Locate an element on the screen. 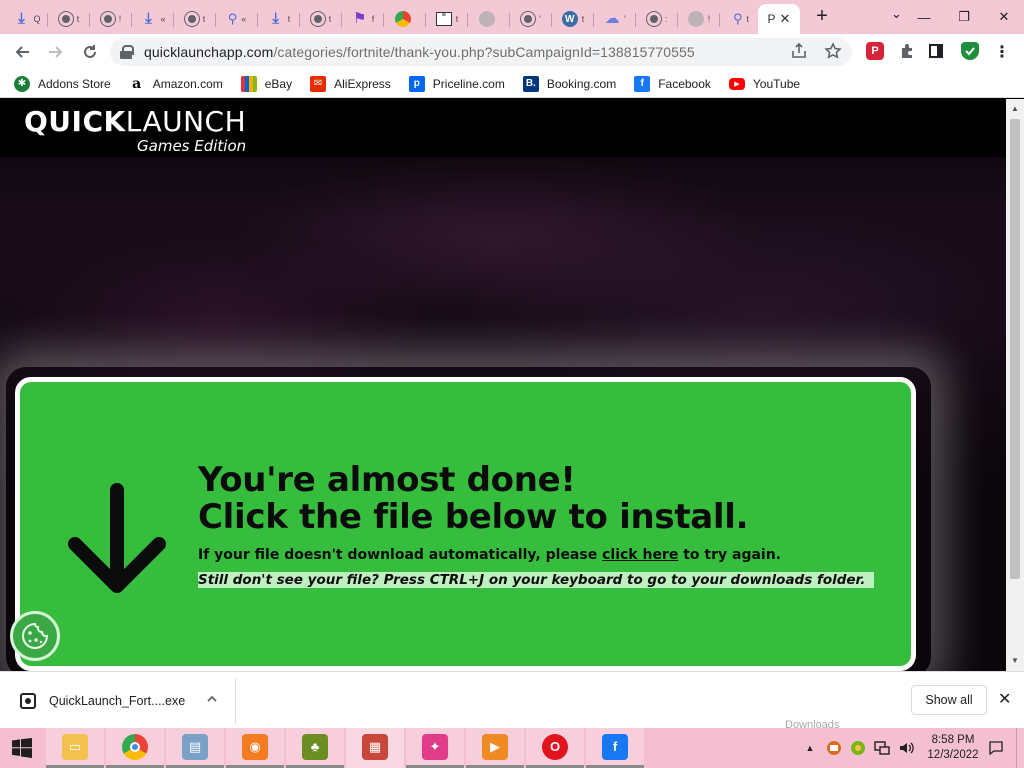 The image size is (1024, 768). page-scrollbar: ▲ ▼ is located at coordinates (1015, 385).